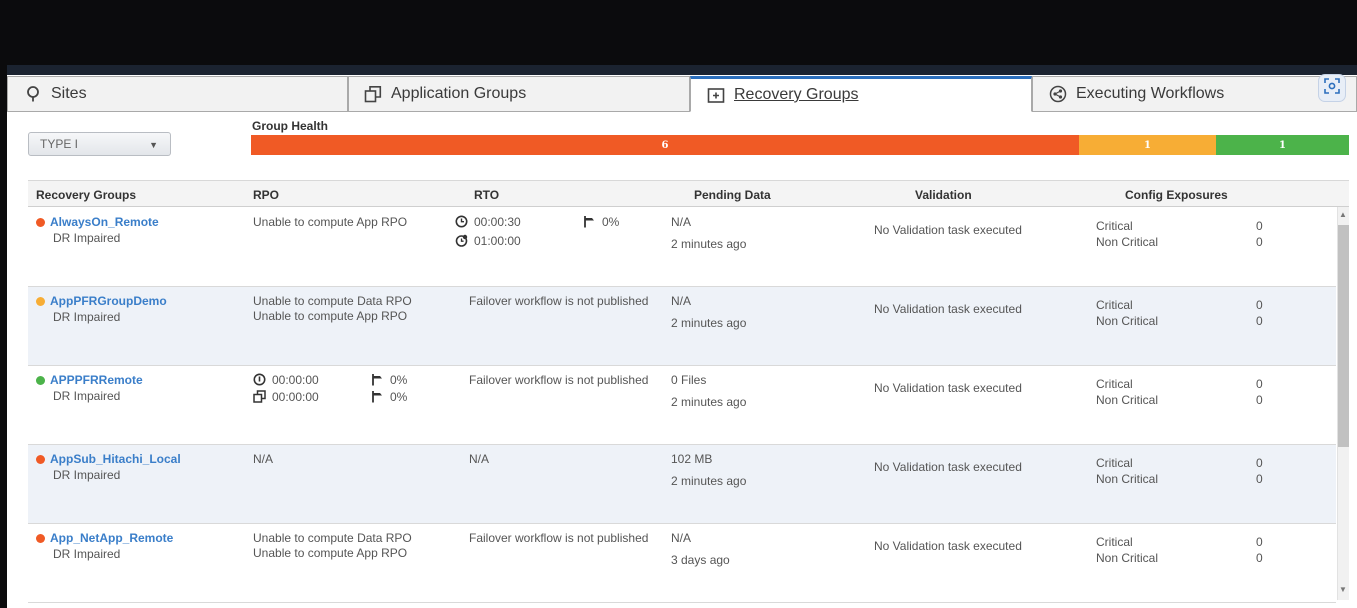  I want to click on health-segment-healthy: 1, so click(1282, 145).